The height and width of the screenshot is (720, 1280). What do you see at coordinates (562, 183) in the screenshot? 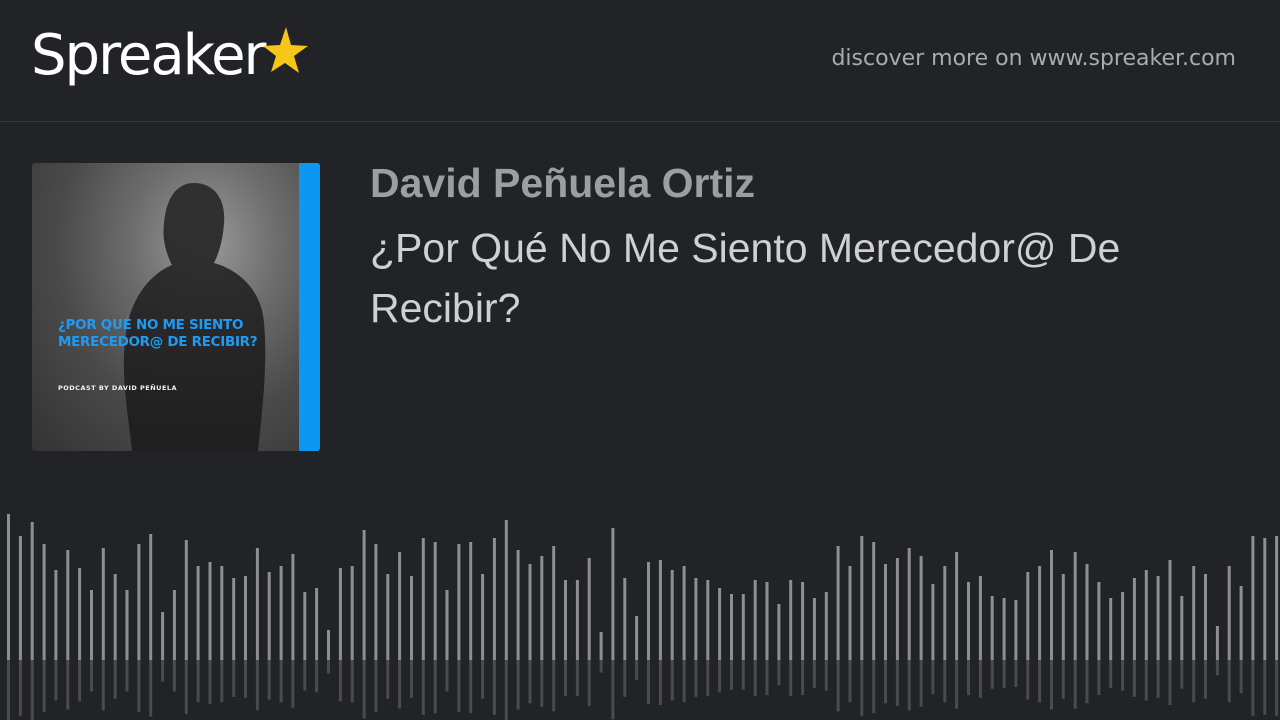
I see `author-name: David Peñuela Ortiz` at bounding box center [562, 183].